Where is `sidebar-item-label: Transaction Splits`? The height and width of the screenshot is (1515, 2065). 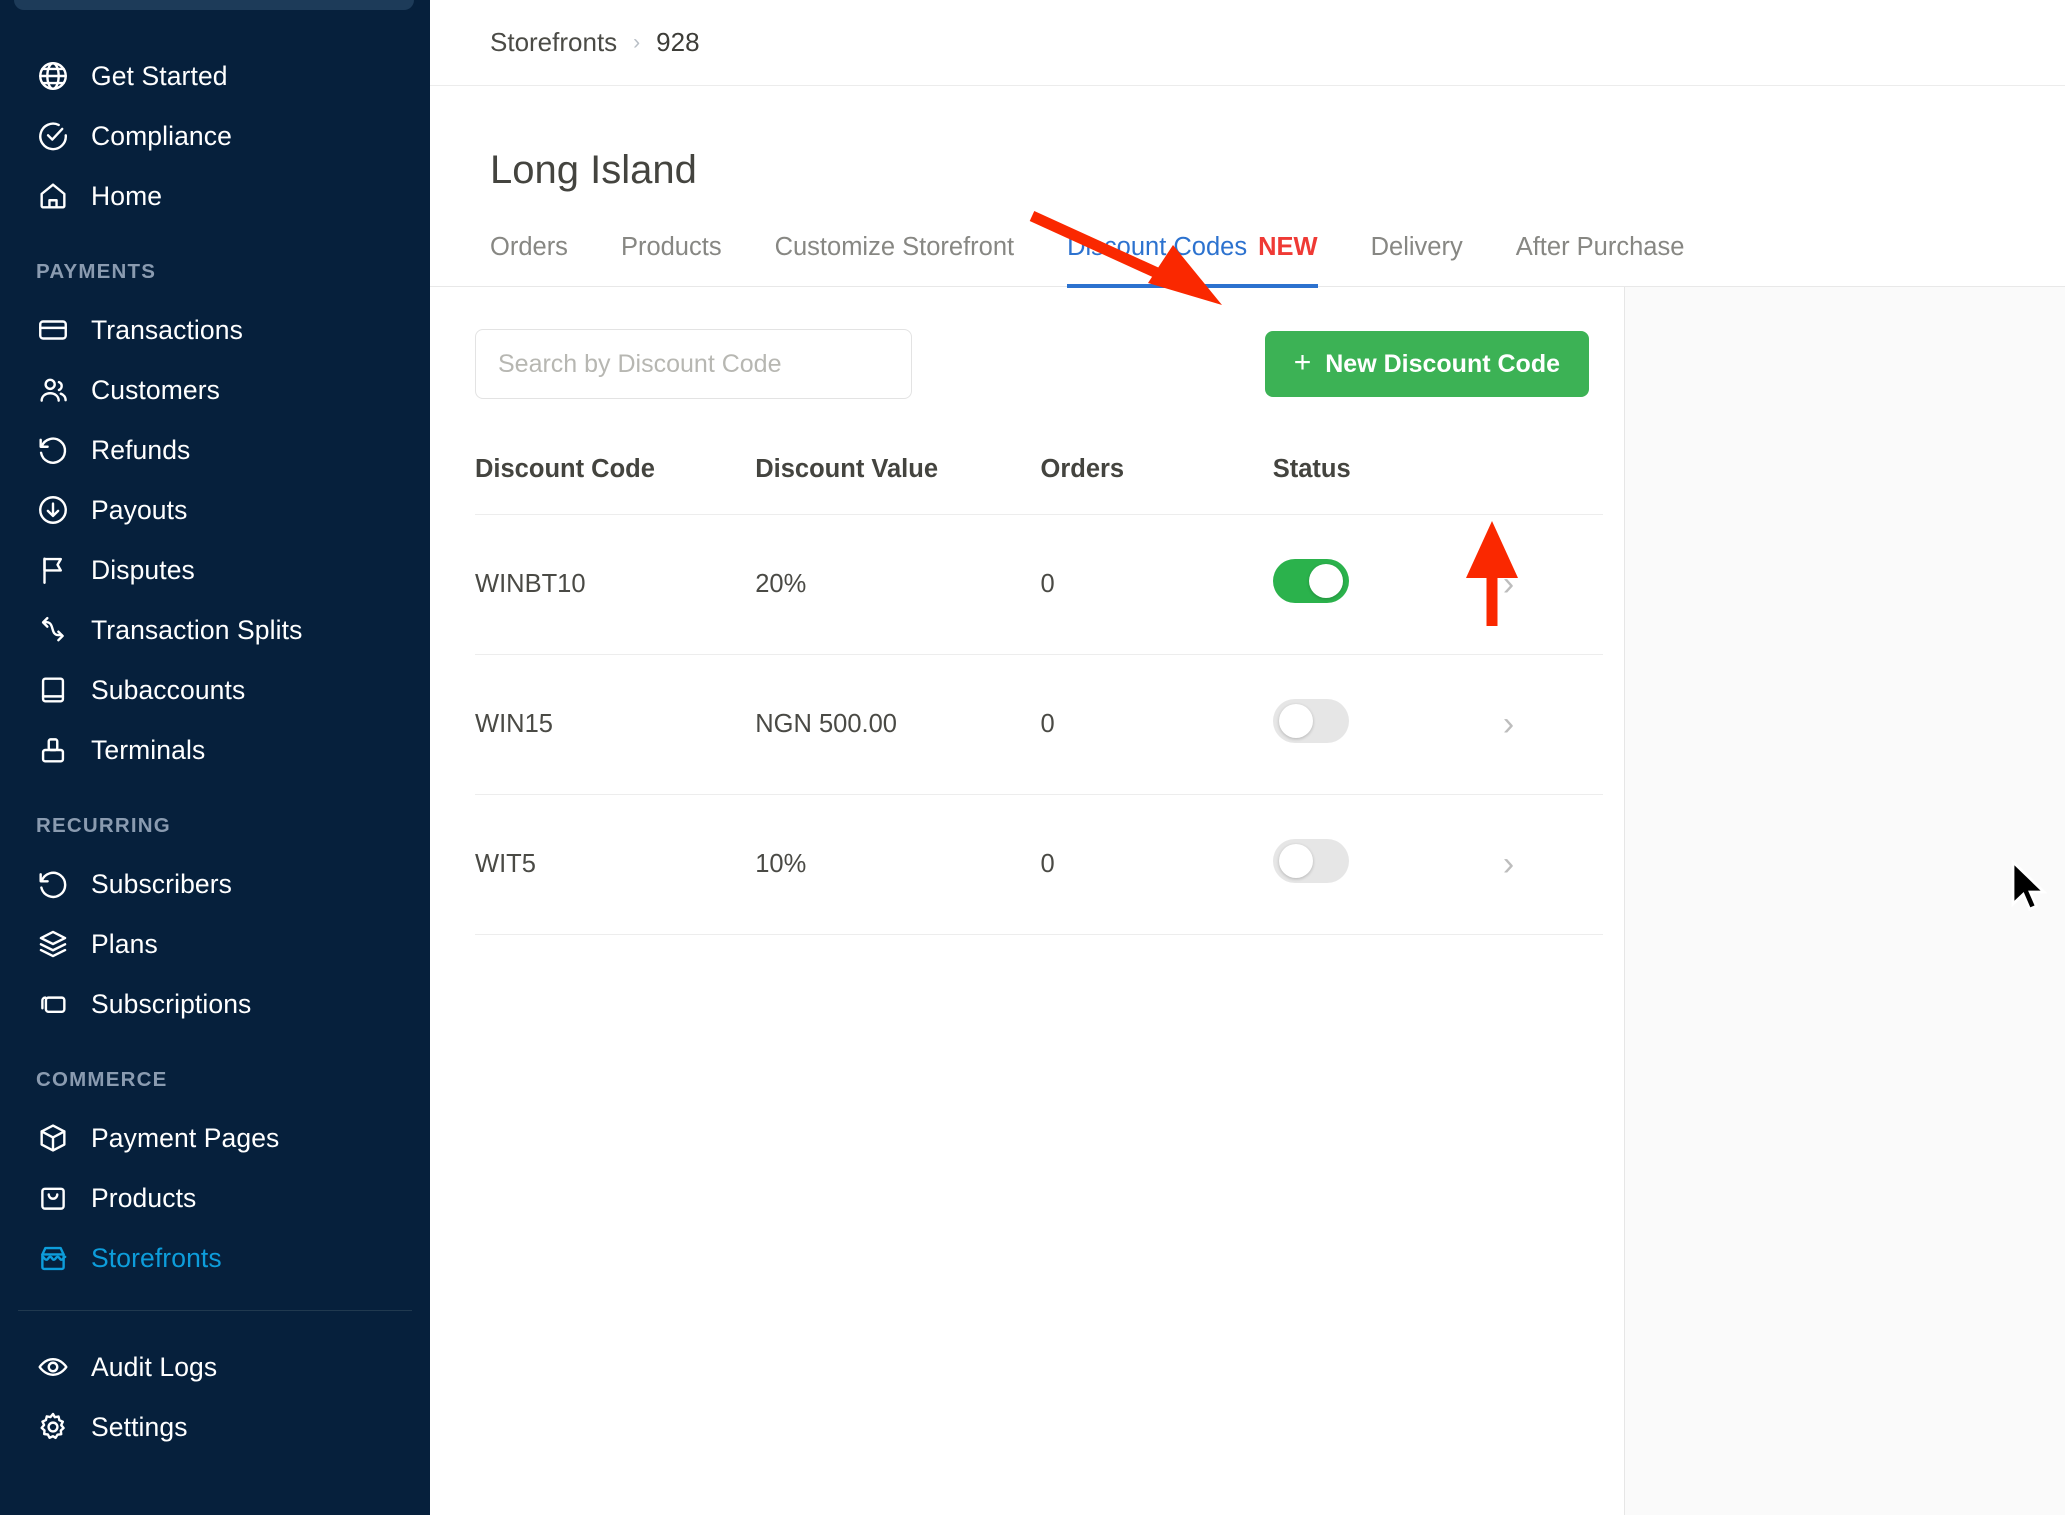 sidebar-item-label: Transaction Splits is located at coordinates (197, 629).